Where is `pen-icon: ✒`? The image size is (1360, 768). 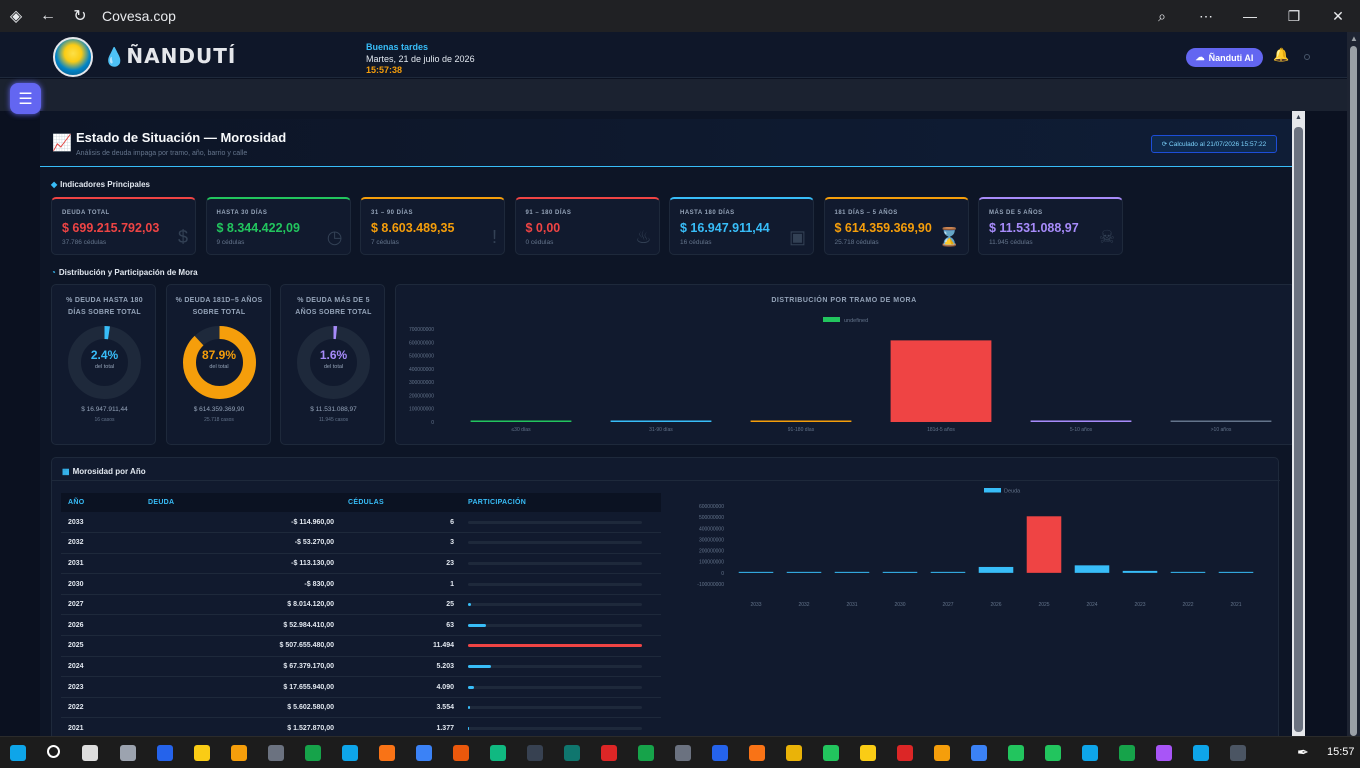
pen-icon: ✒ is located at coordinates (1303, 752).